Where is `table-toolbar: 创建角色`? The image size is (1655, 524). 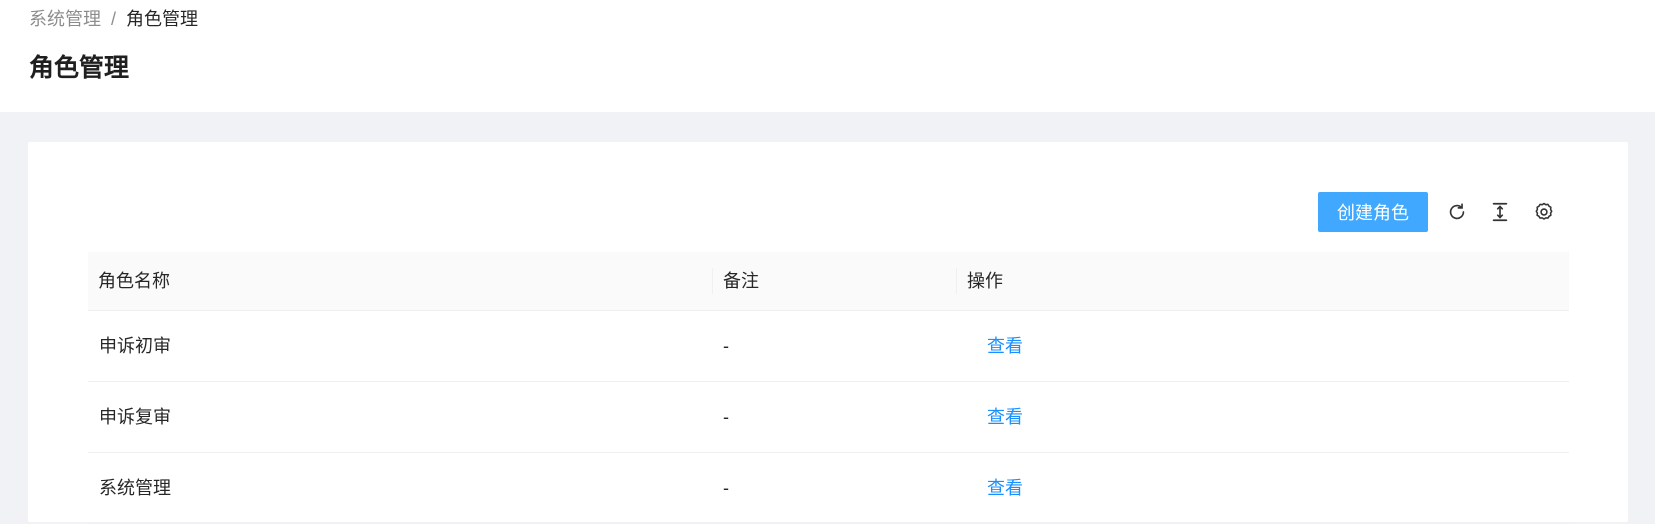 table-toolbar: 创建角色 is located at coordinates (828, 212).